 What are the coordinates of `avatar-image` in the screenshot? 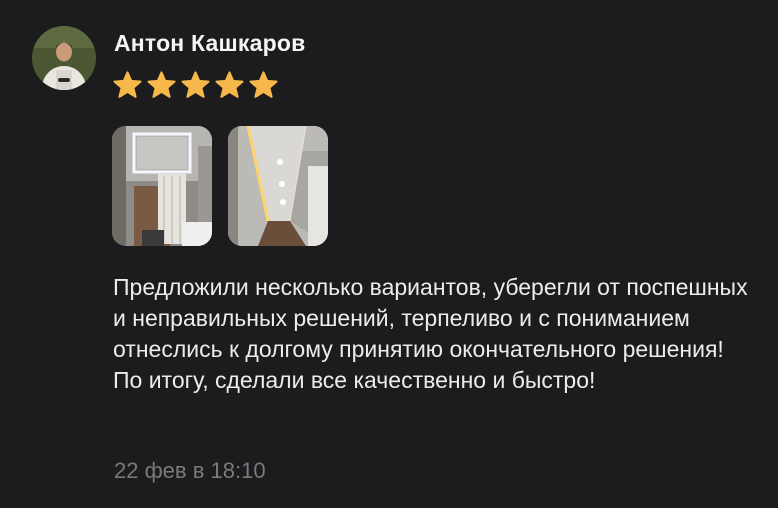 It's located at (64, 58).